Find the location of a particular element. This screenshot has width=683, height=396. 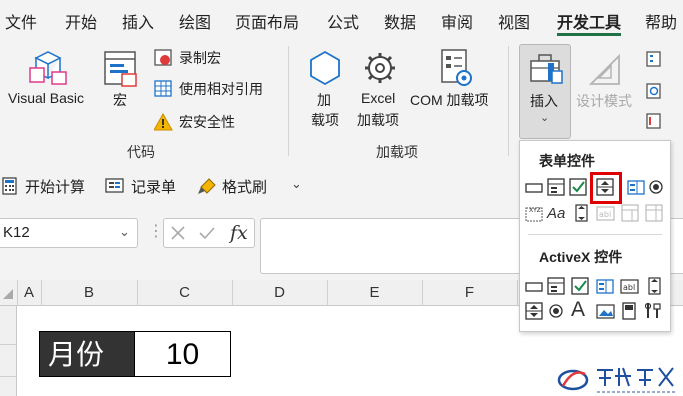

activex-image-icon is located at coordinates (605, 311).